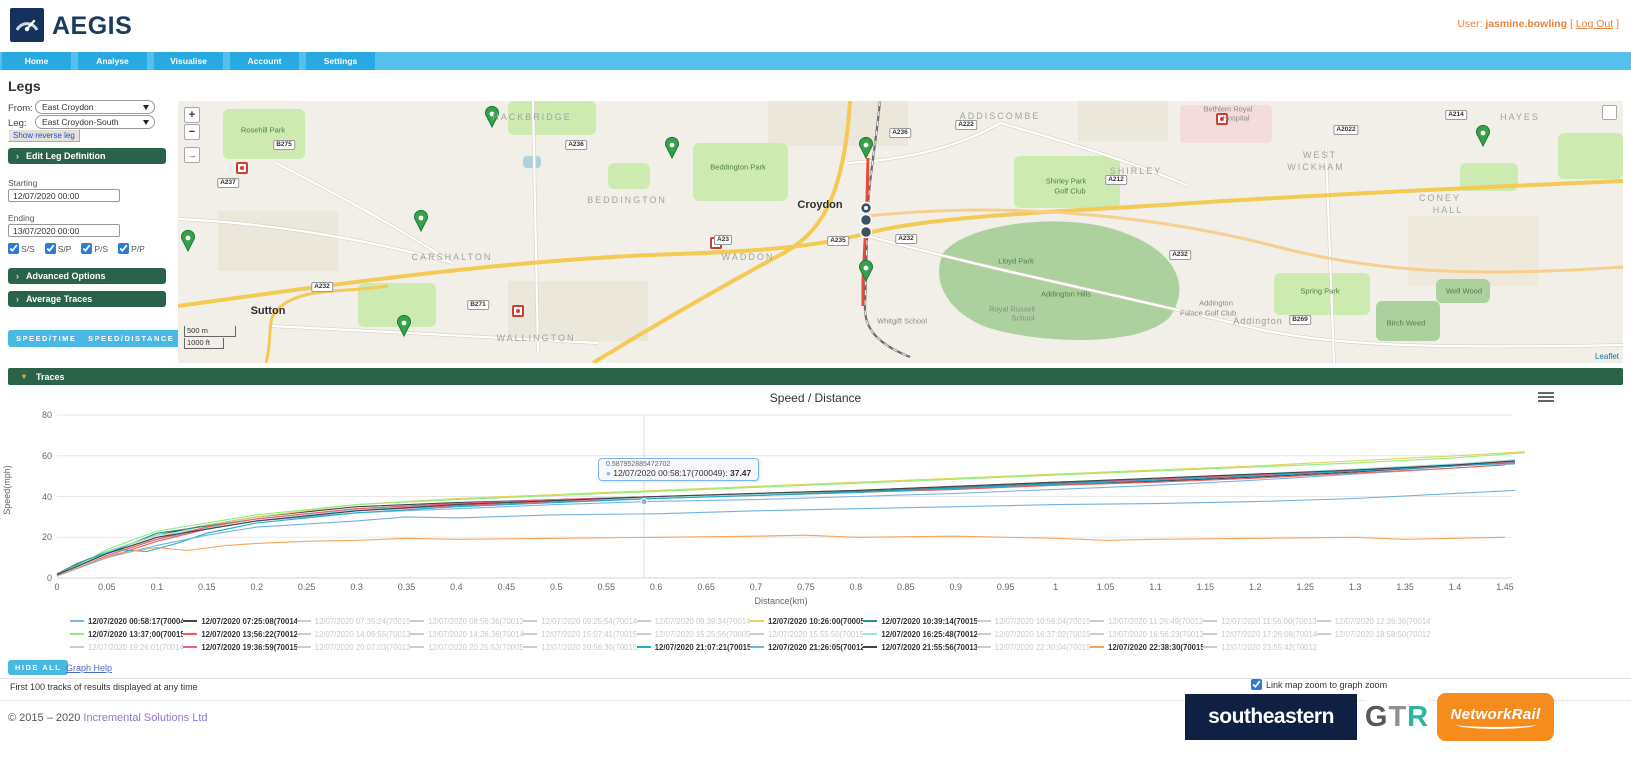 This screenshot has width=1631, height=766. Describe the element at coordinates (580, 621) in the screenshot. I see `legend-item: 12/07/2020 09:25:54(700149)` at that location.